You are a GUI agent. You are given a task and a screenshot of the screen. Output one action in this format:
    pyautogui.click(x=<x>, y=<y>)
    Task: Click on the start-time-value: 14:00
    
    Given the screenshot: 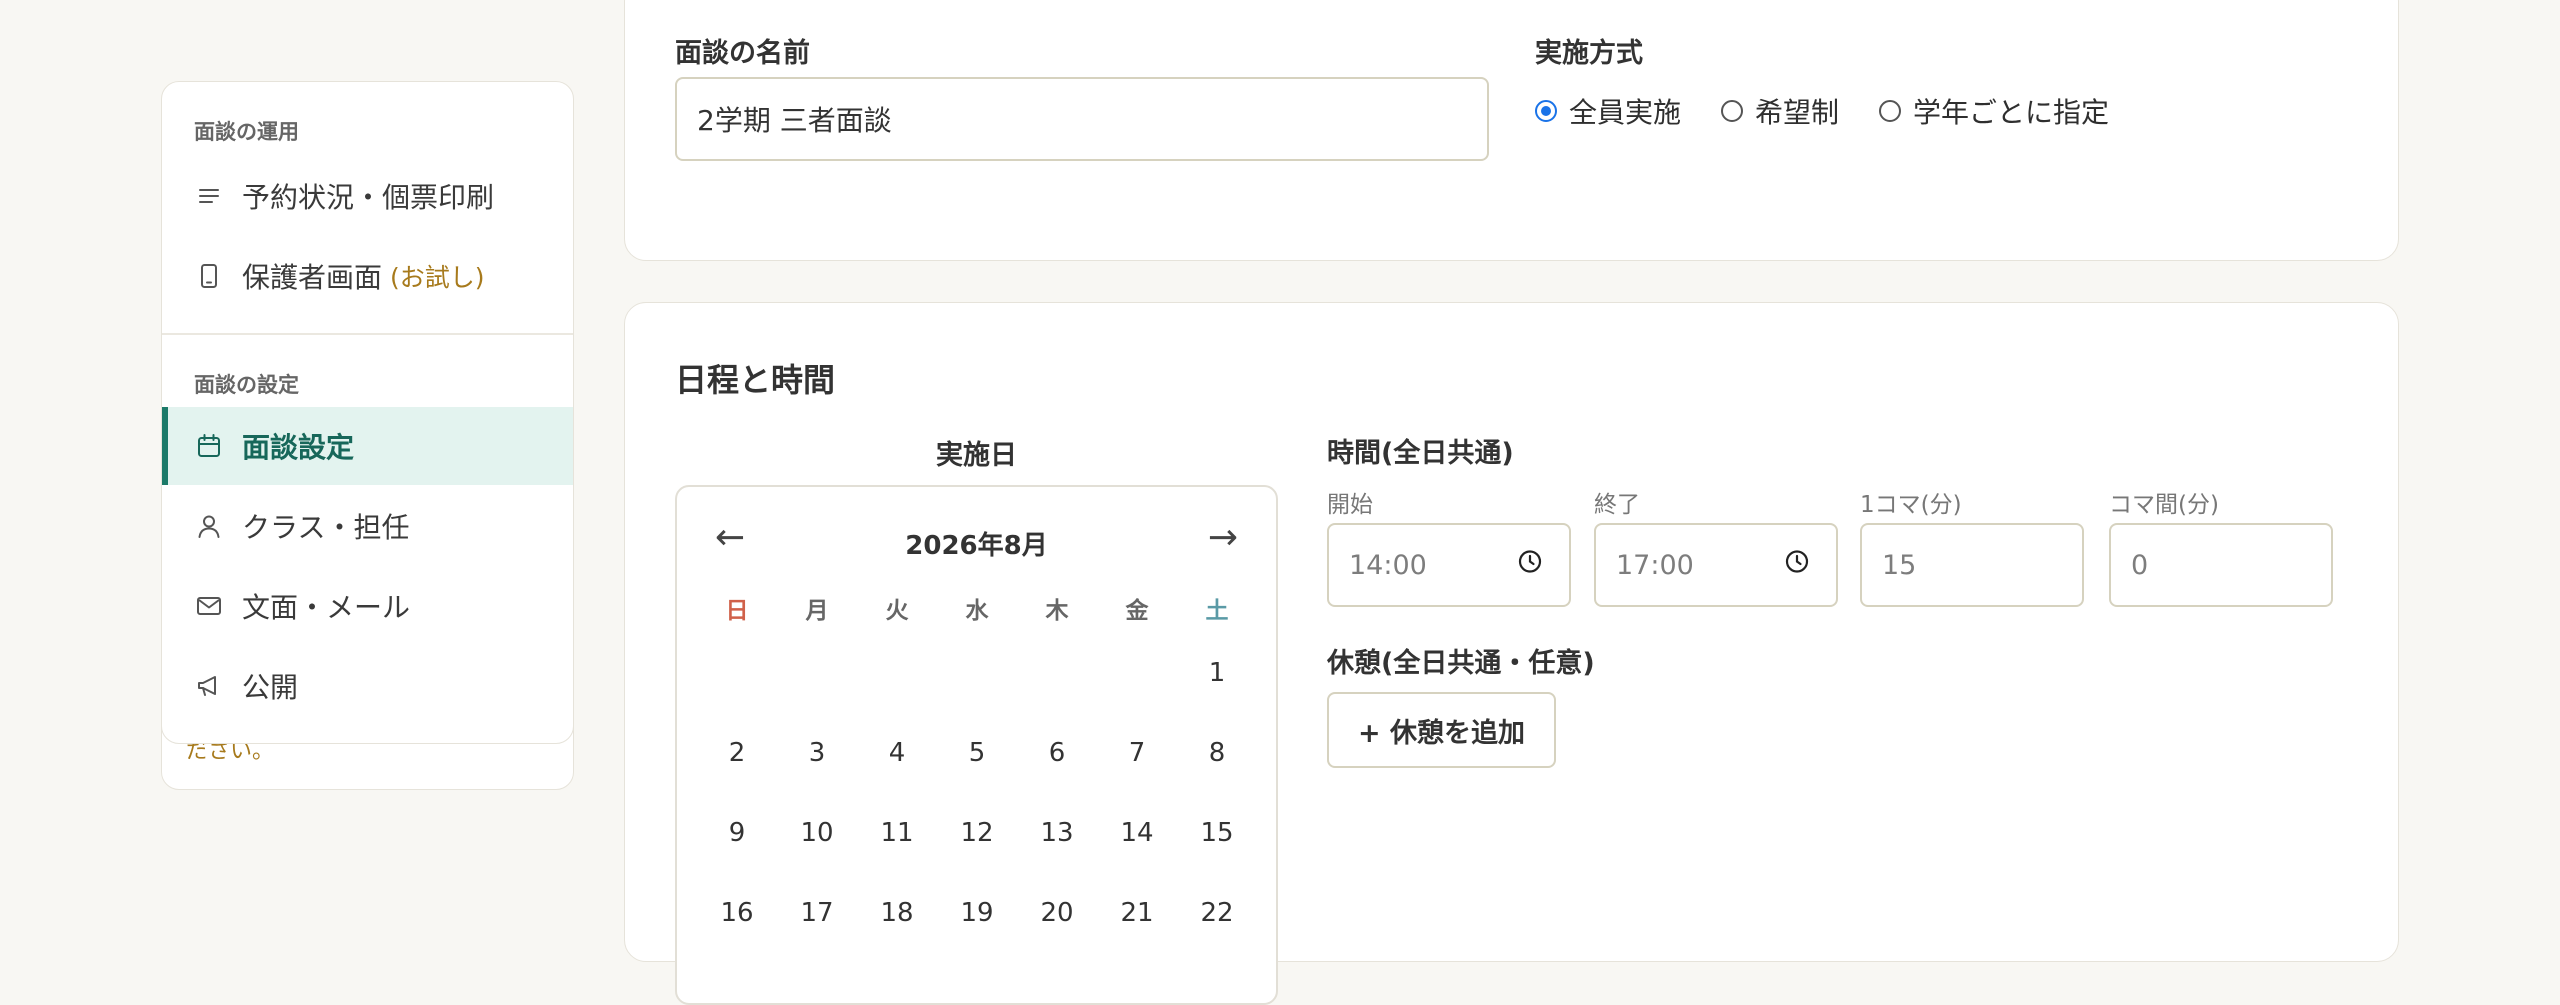 What is the action you would take?
    pyautogui.click(x=1388, y=565)
    